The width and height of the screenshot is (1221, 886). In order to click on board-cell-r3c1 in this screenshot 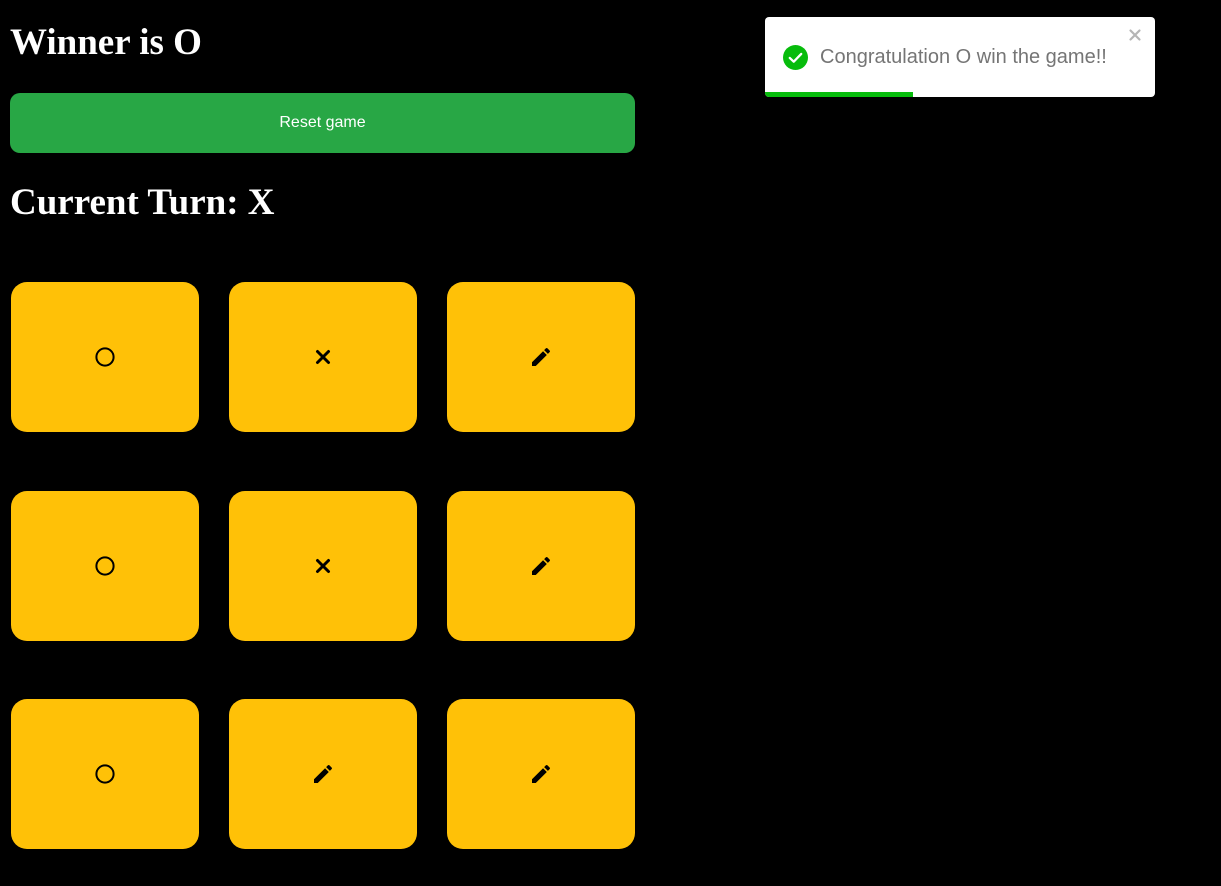, I will do `click(105, 774)`.